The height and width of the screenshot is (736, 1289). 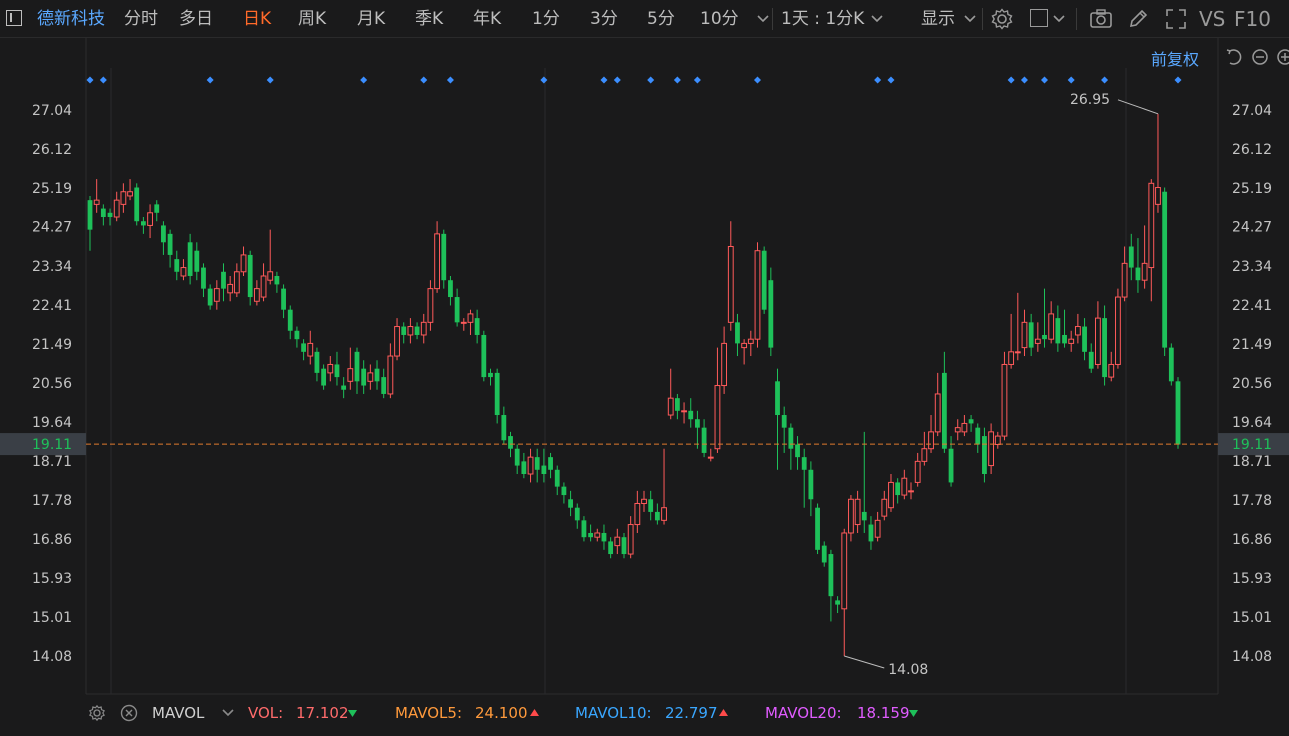 I want to click on reset-icon, so click(x=1234, y=57).